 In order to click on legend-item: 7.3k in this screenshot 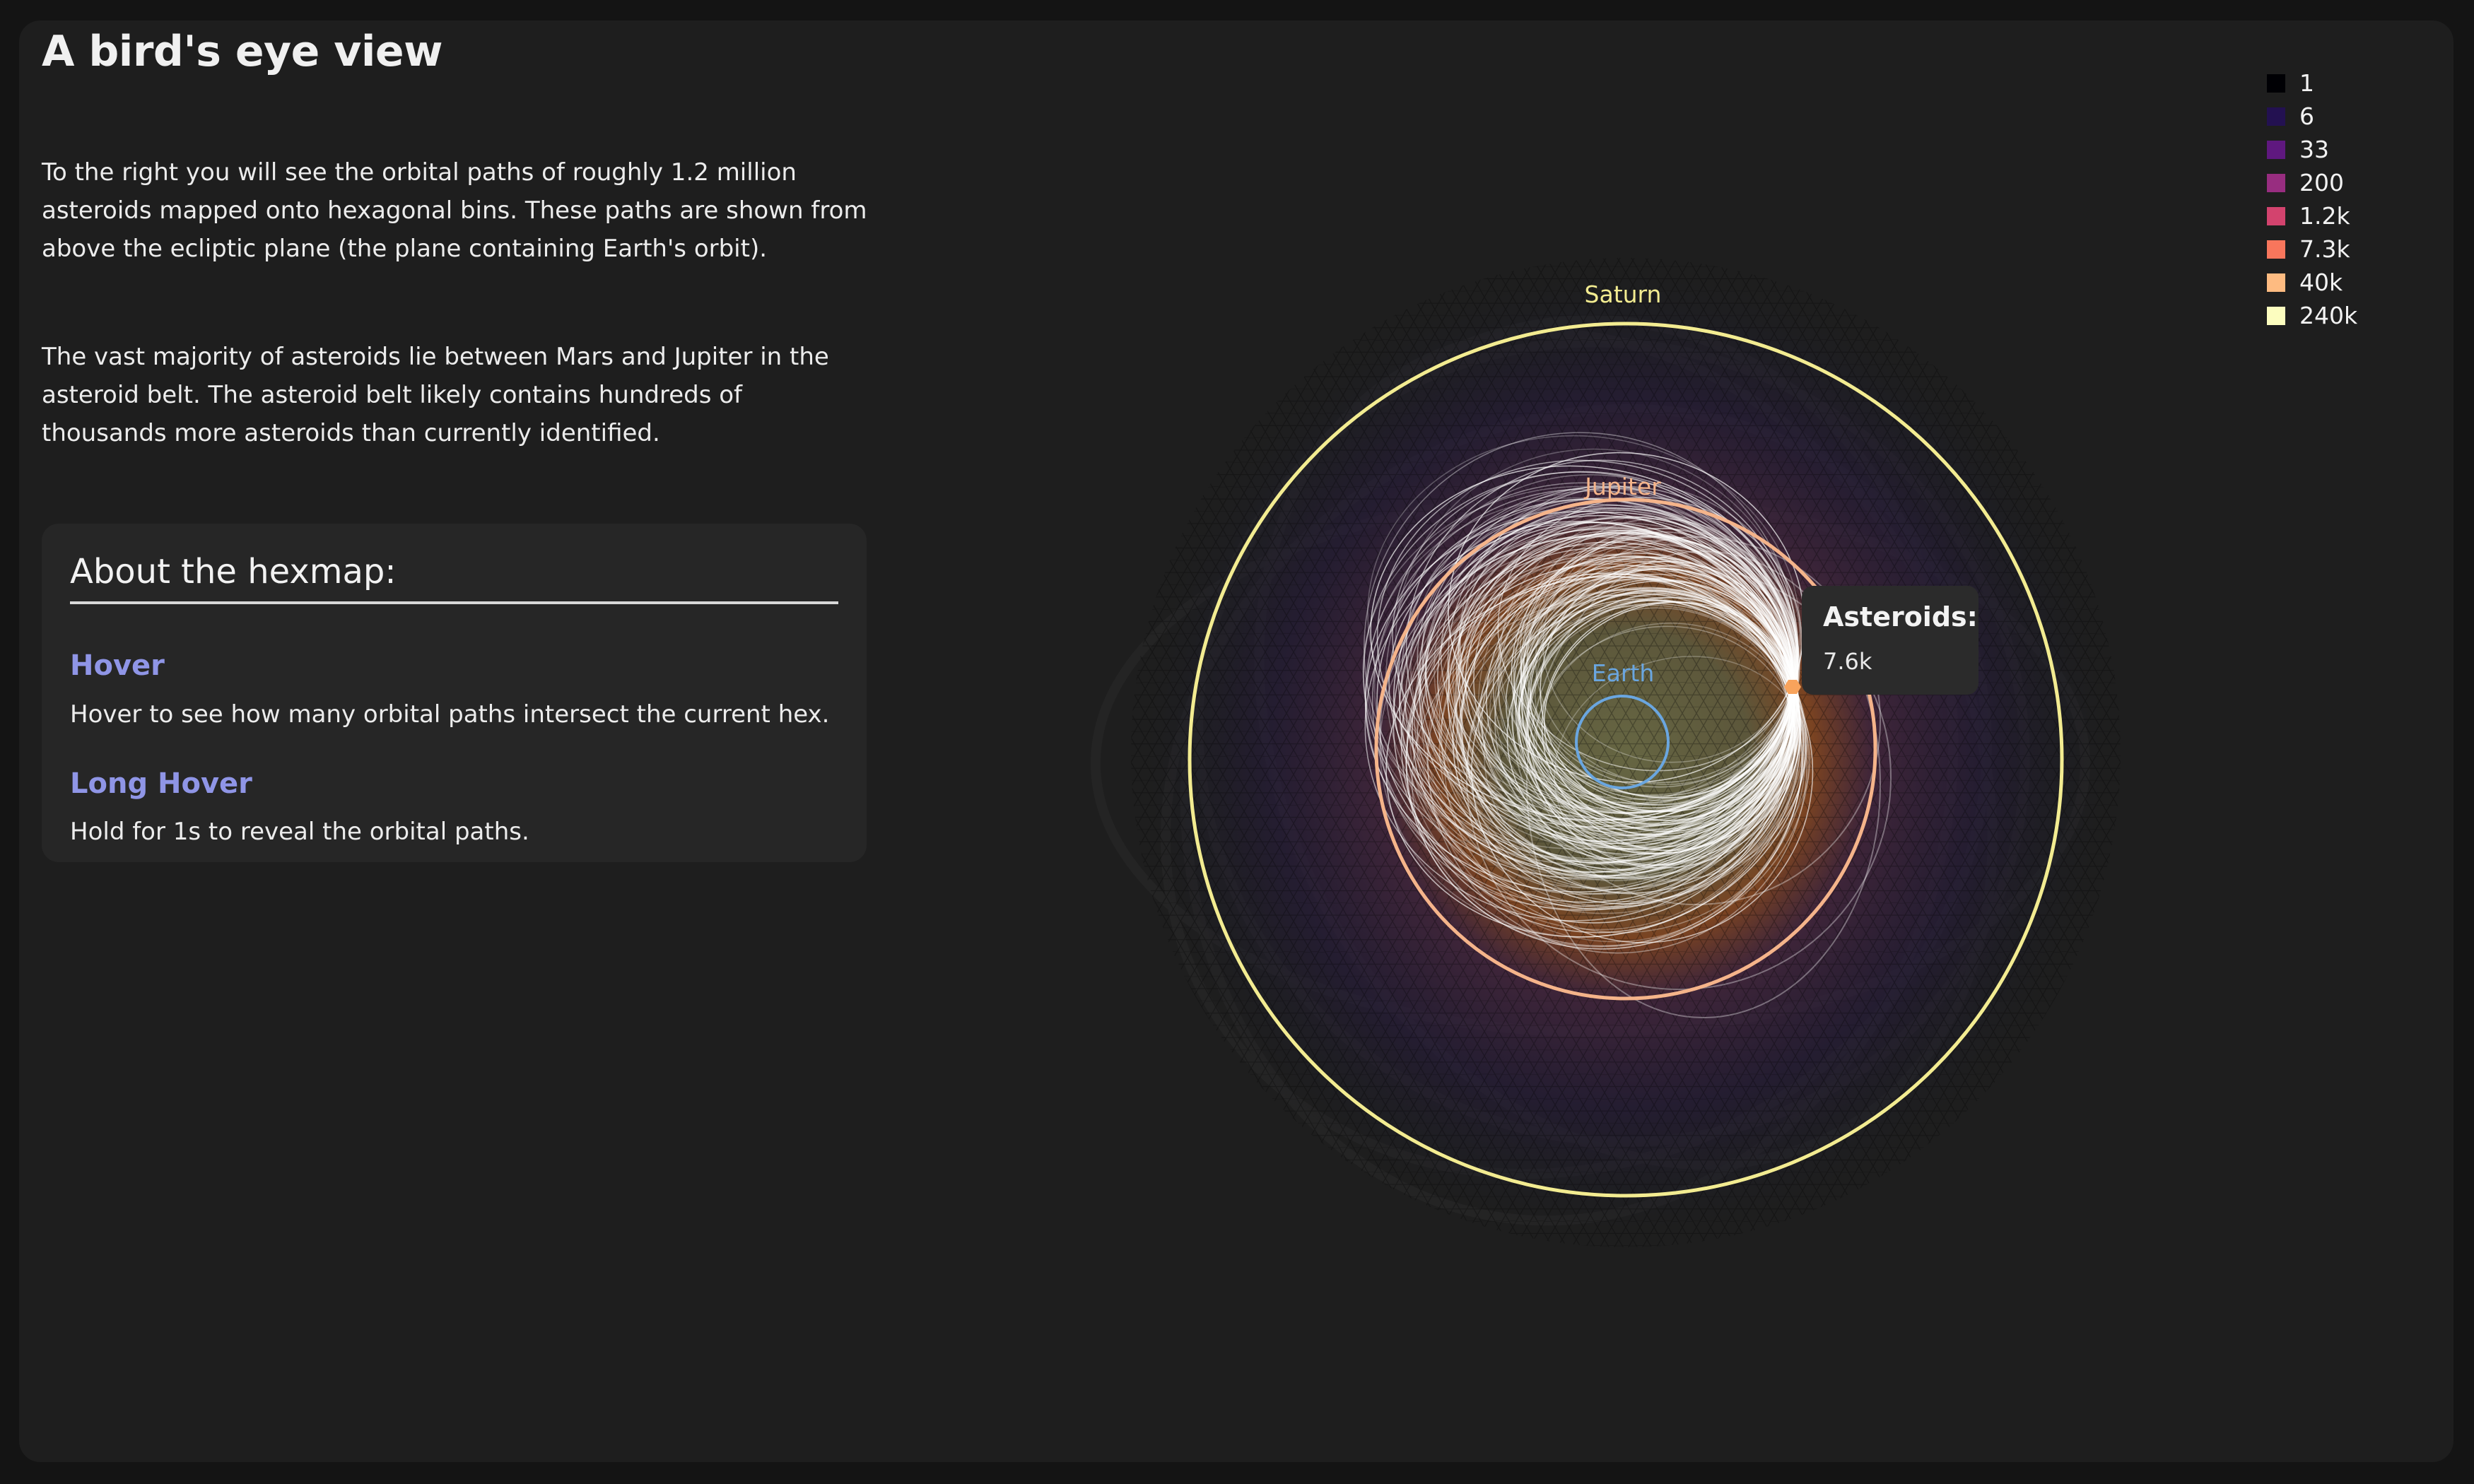, I will do `click(2312, 249)`.